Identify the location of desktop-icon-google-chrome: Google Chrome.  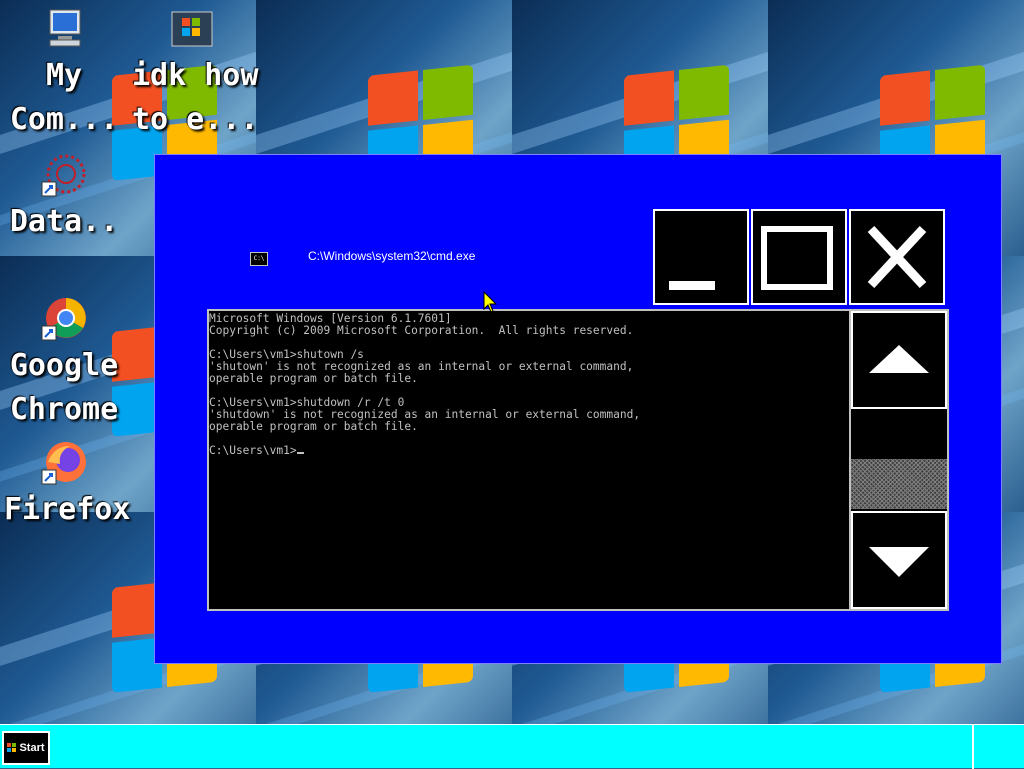
(64, 364).